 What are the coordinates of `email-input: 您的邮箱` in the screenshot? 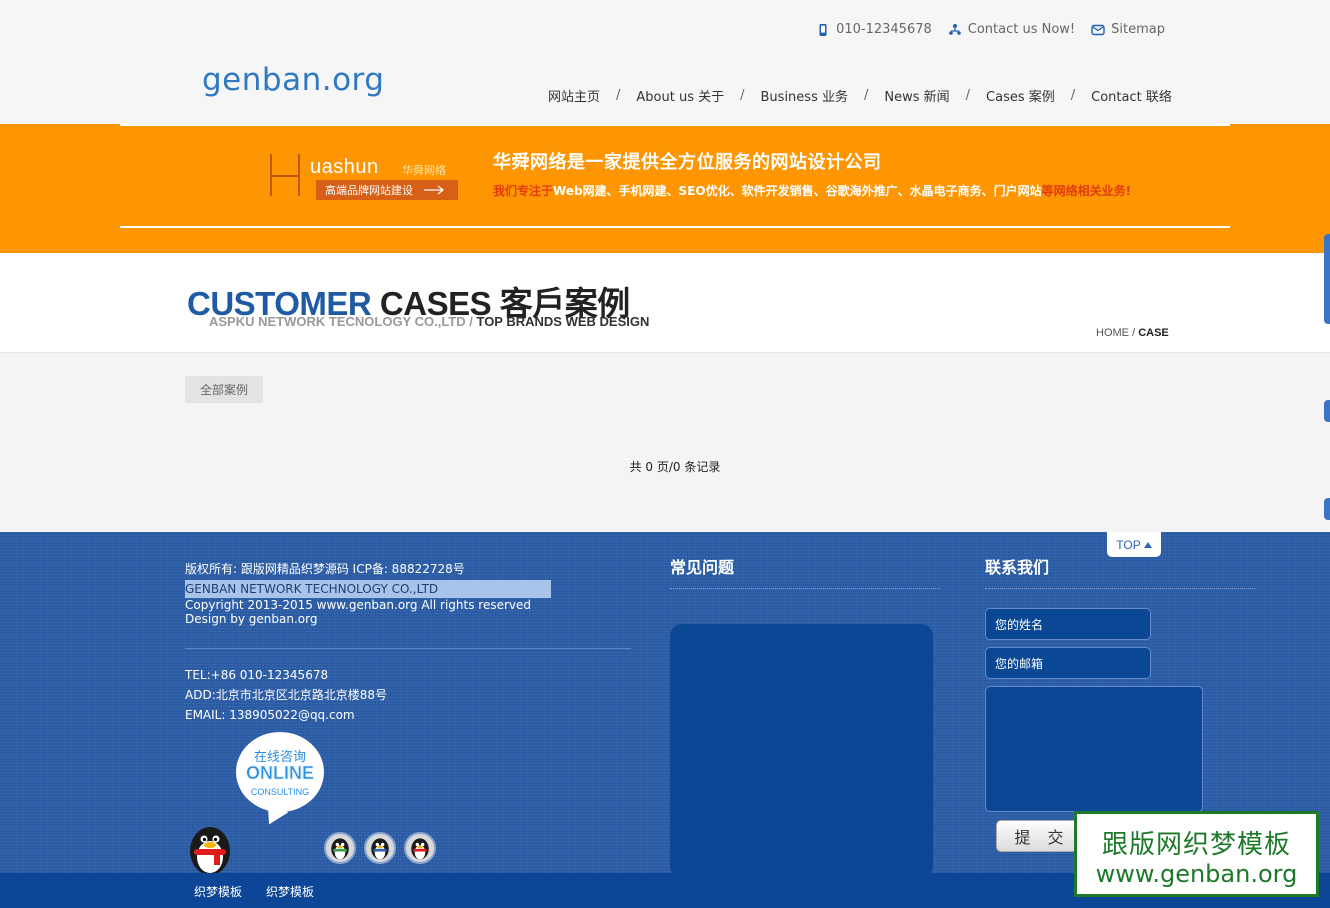 It's located at (1068, 663).